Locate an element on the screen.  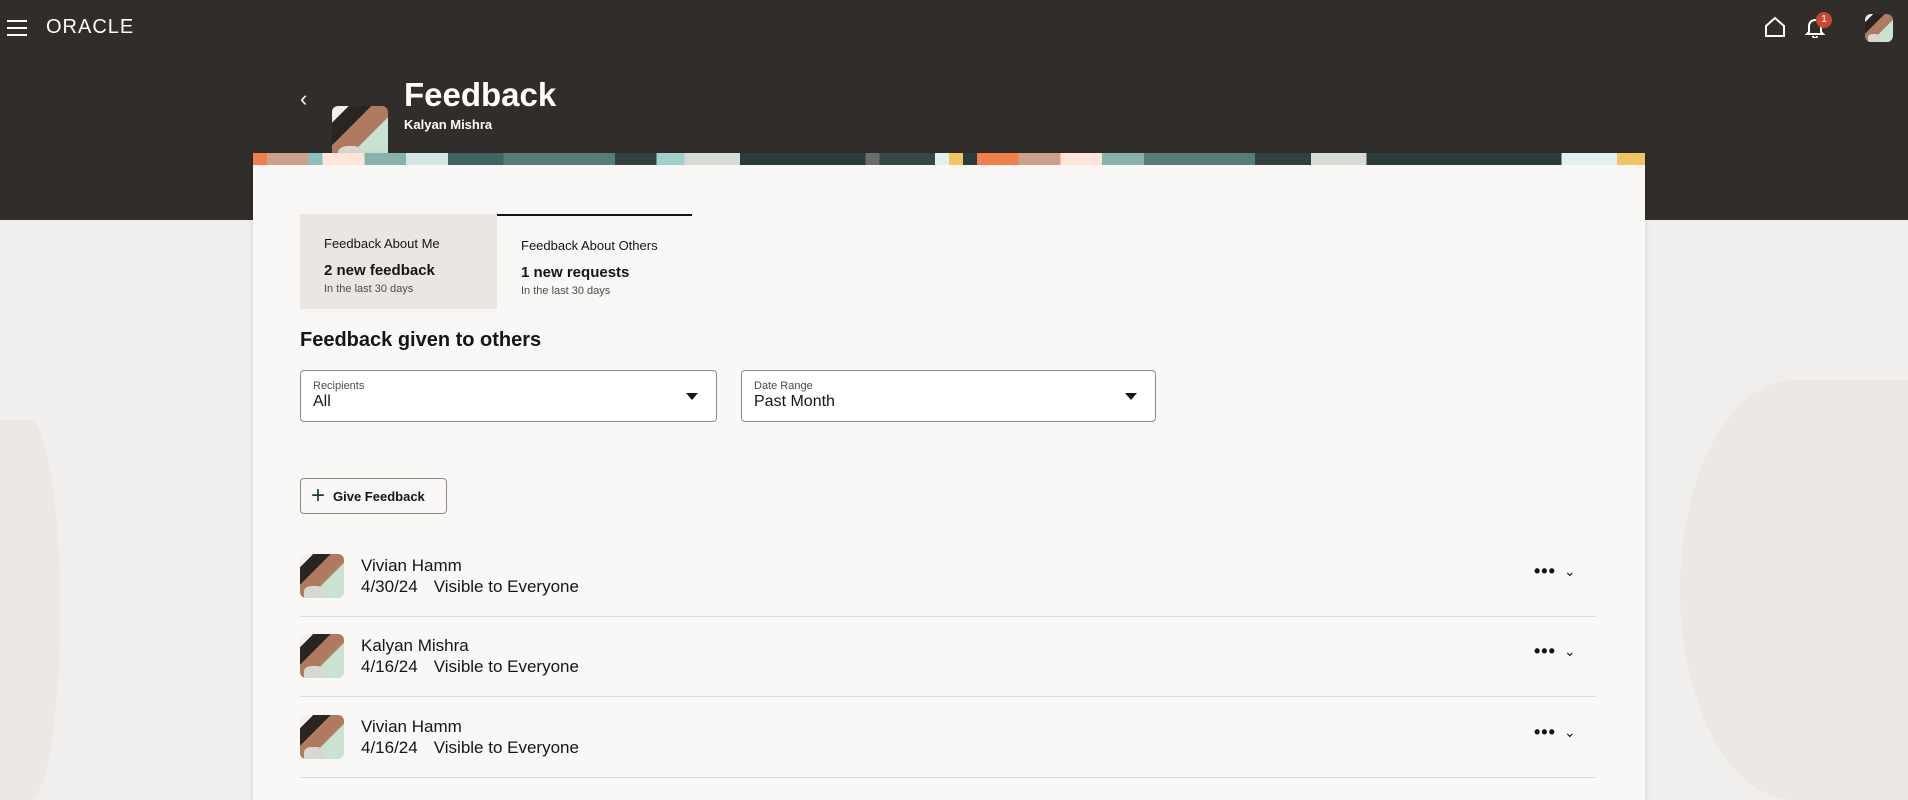
select-label: Date Range is located at coordinates (783, 386).